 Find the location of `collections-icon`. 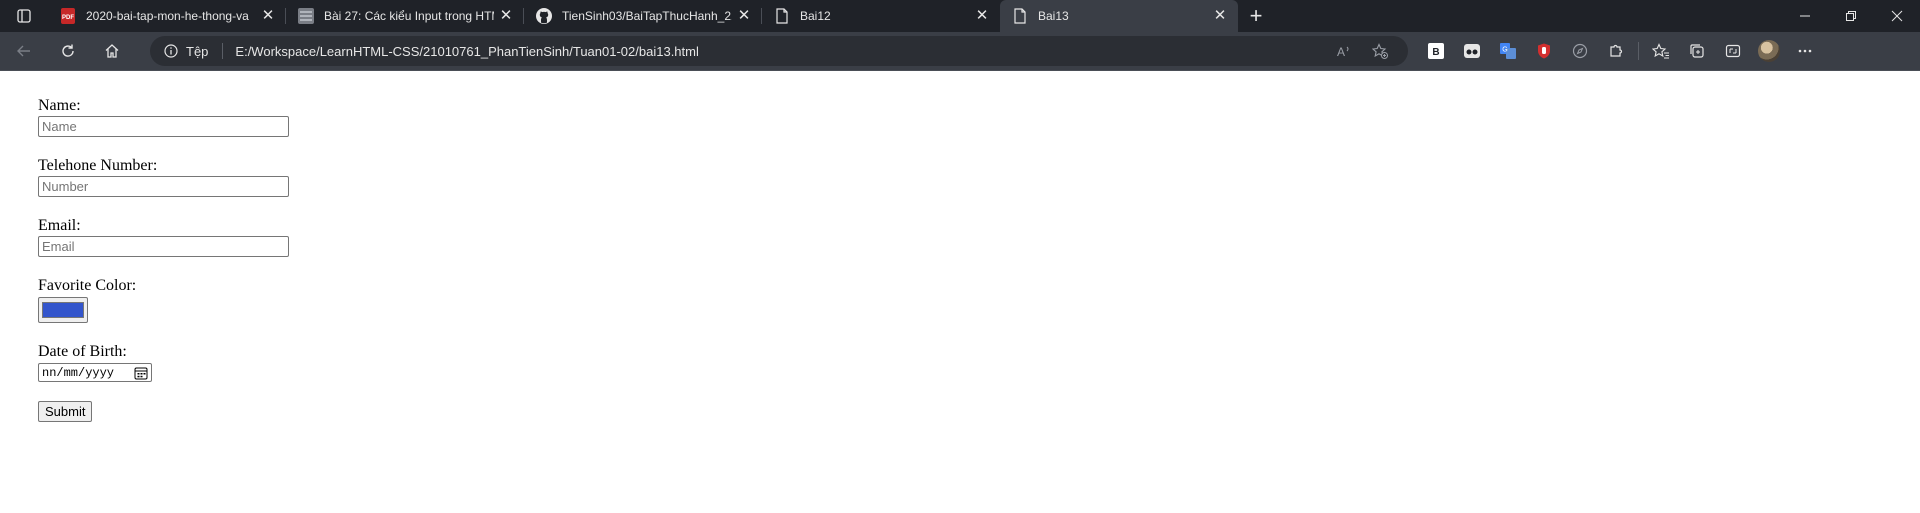

collections-icon is located at coordinates (1697, 51).